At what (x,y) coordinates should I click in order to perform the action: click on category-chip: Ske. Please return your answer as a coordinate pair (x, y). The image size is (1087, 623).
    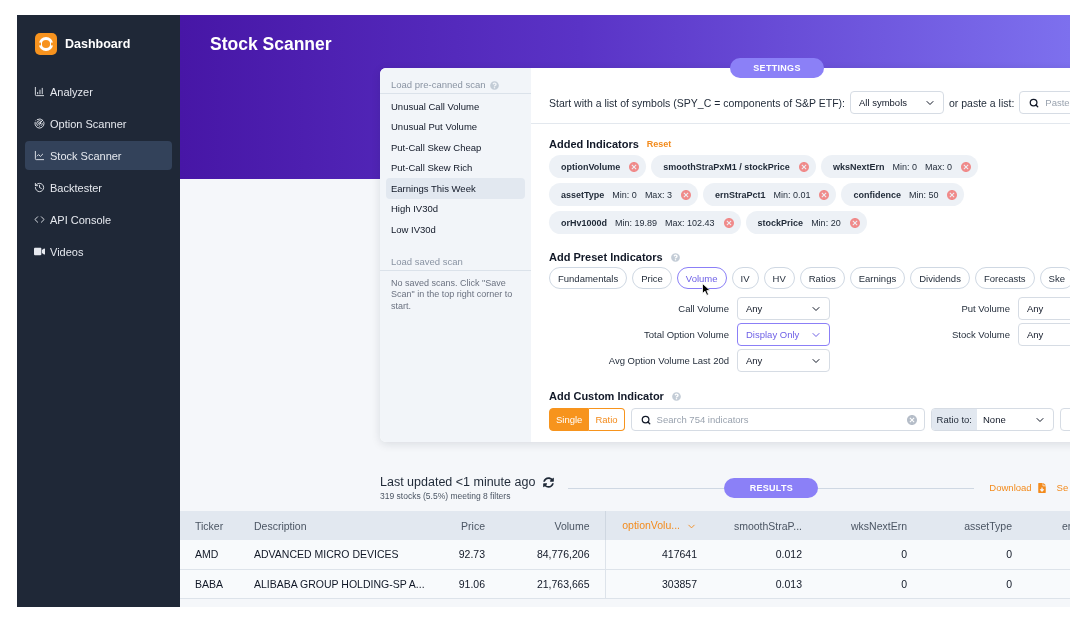
    Looking at the image, I should click on (1054, 278).